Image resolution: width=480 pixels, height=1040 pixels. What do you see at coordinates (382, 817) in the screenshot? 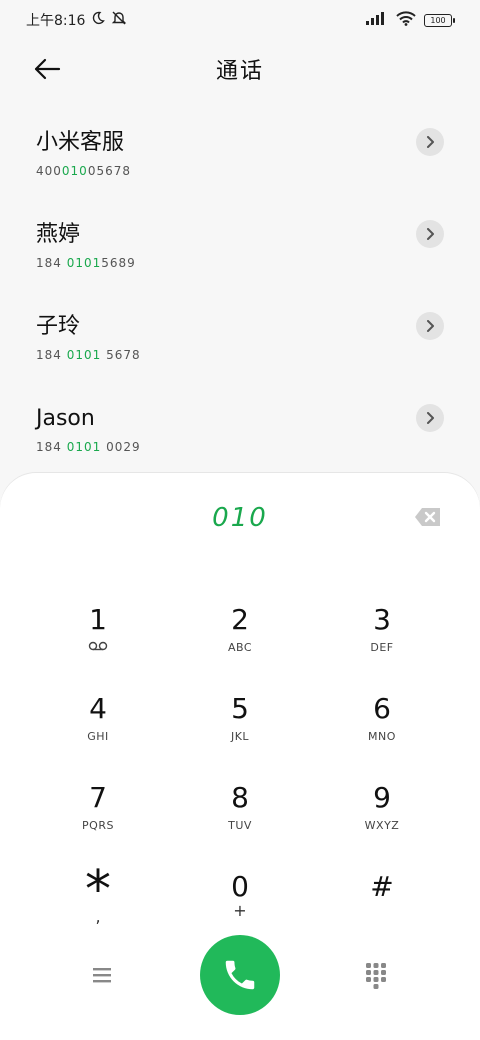
I see `key-9: 9 WXYZ` at bounding box center [382, 817].